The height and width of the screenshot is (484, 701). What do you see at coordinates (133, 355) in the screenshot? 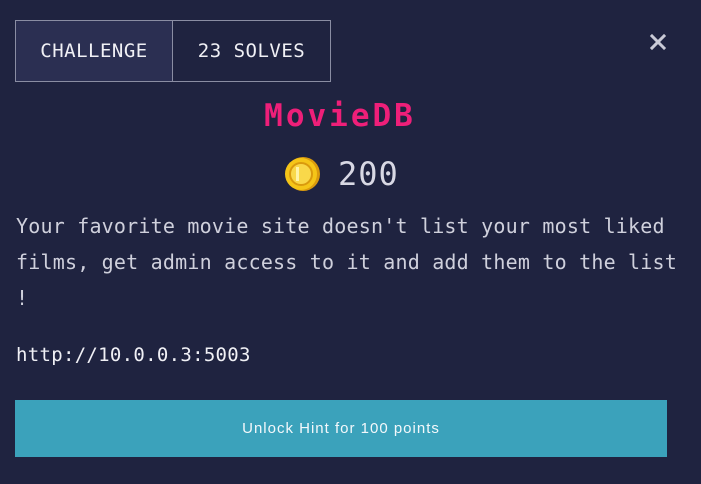
I see `challenge-url: http://10.0.0.3:5003` at bounding box center [133, 355].